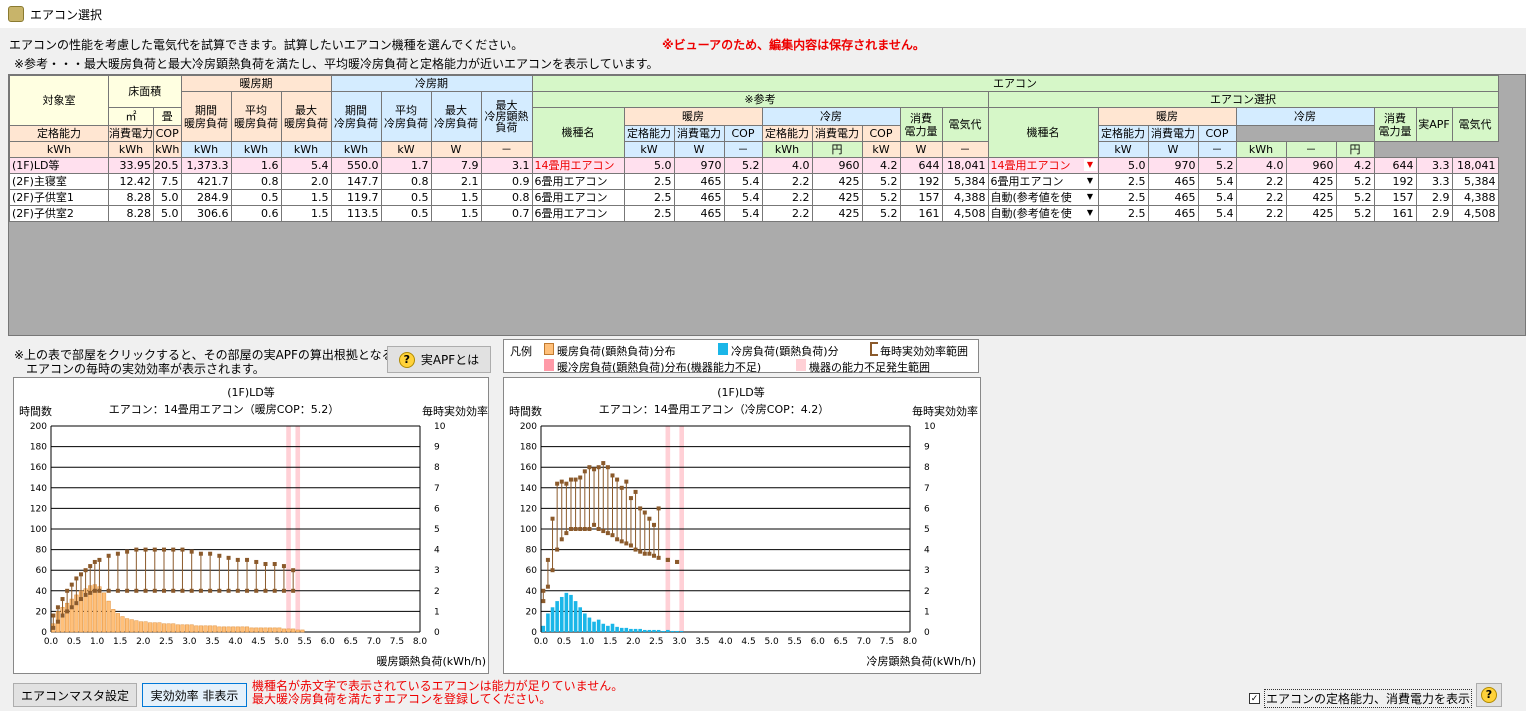  Describe the element at coordinates (145, 369) in the screenshot. I see `chart-note-line2: エアコンの毎時の実効効率が表示されます。` at that location.